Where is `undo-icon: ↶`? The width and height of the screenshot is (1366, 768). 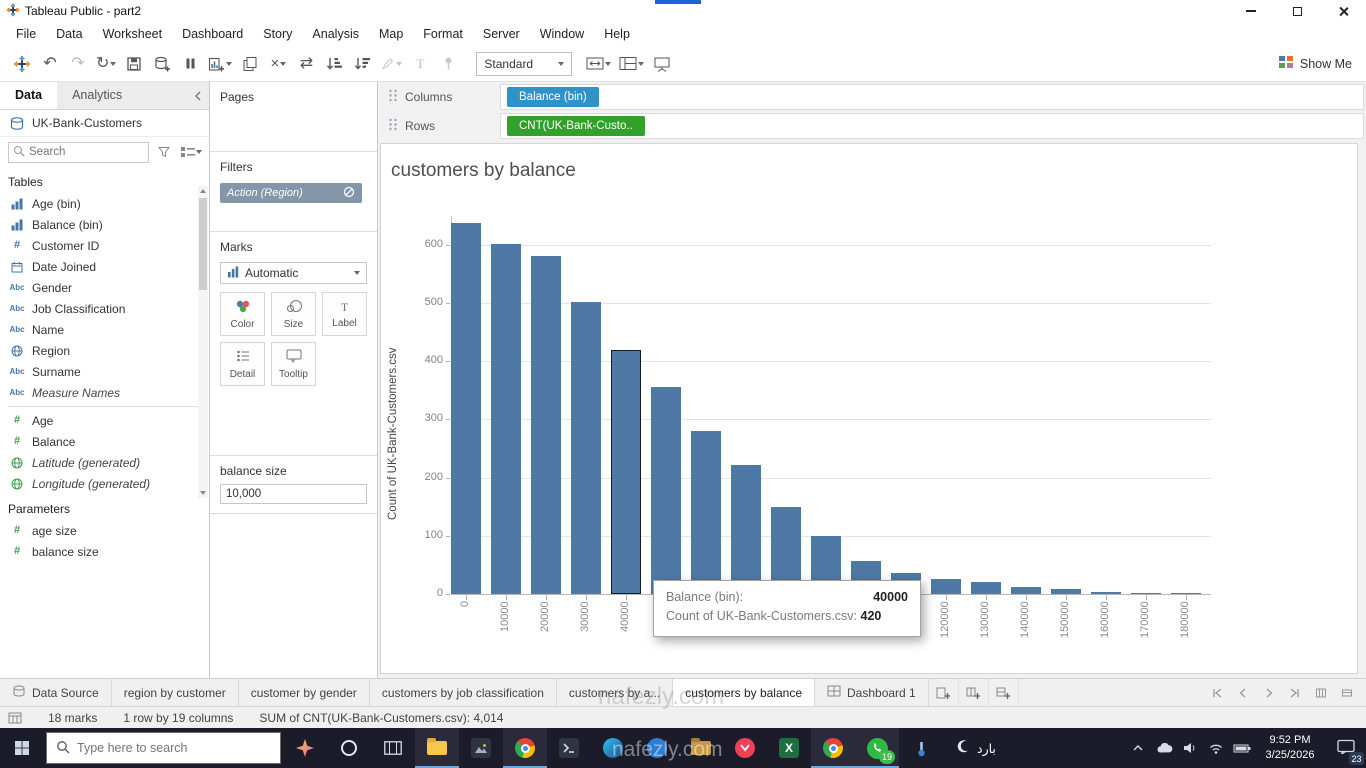
undo-icon: ↶ is located at coordinates (50, 64).